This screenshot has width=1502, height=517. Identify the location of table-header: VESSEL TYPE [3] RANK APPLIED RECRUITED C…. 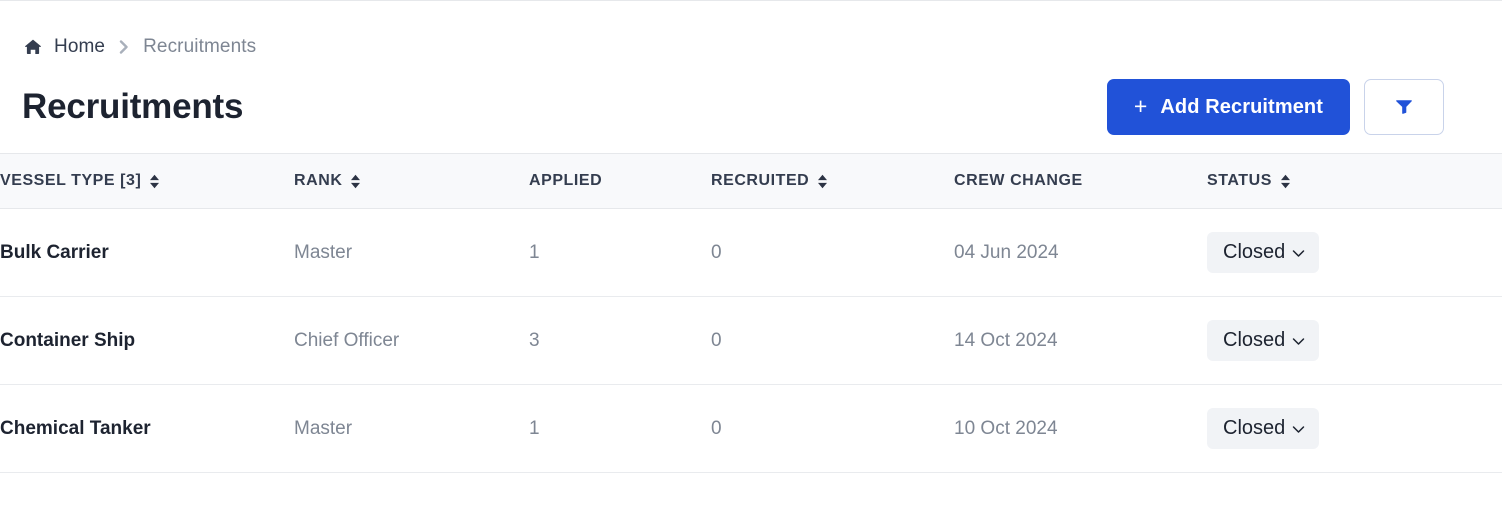
(751, 181).